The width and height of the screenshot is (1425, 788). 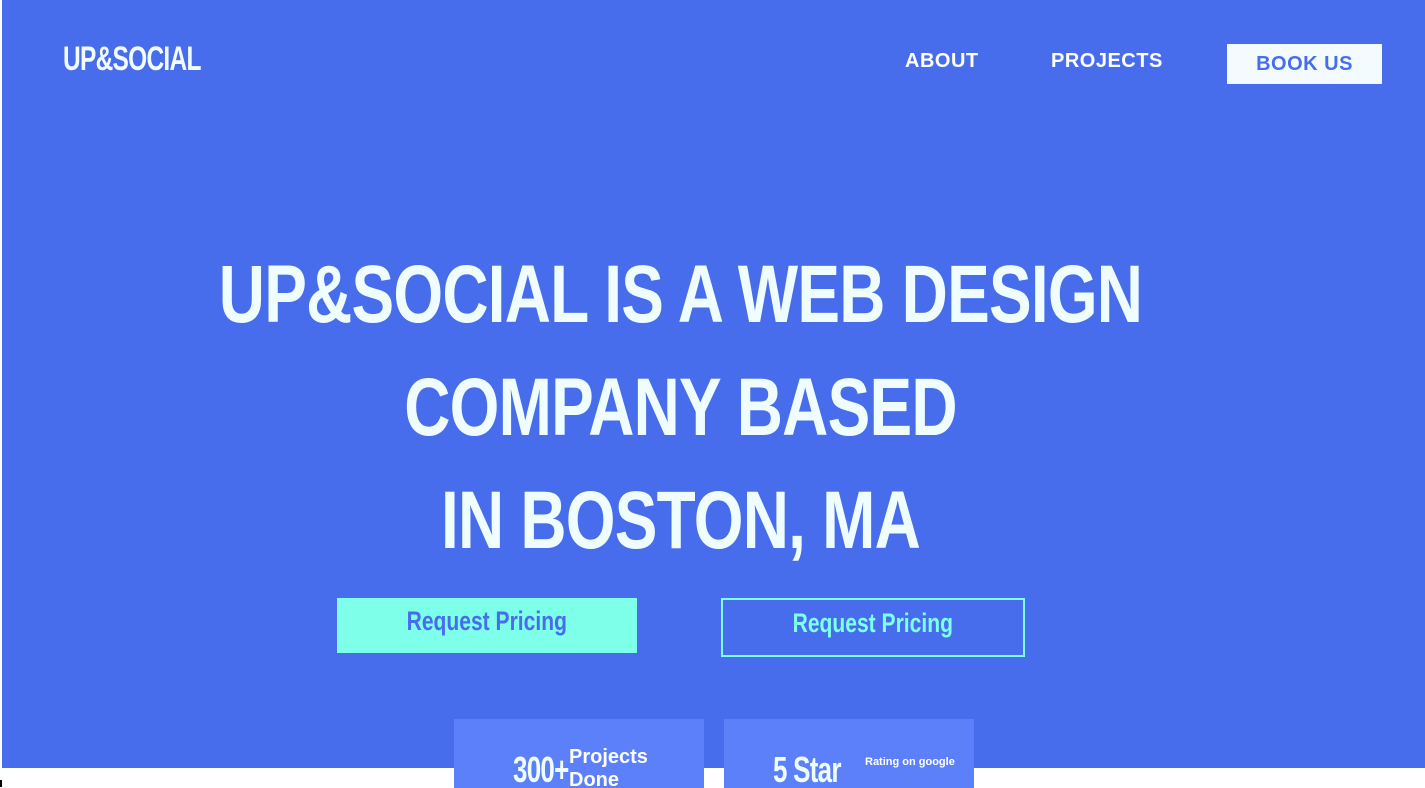 What do you see at coordinates (849, 753) in the screenshot?
I see `stat-card-rating: 5 Star Rating on google` at bounding box center [849, 753].